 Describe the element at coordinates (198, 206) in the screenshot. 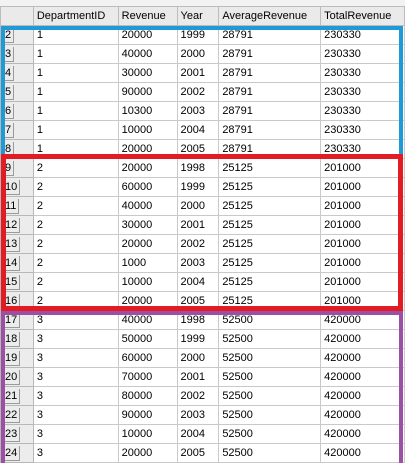

I see `year-cell: 2000` at that location.